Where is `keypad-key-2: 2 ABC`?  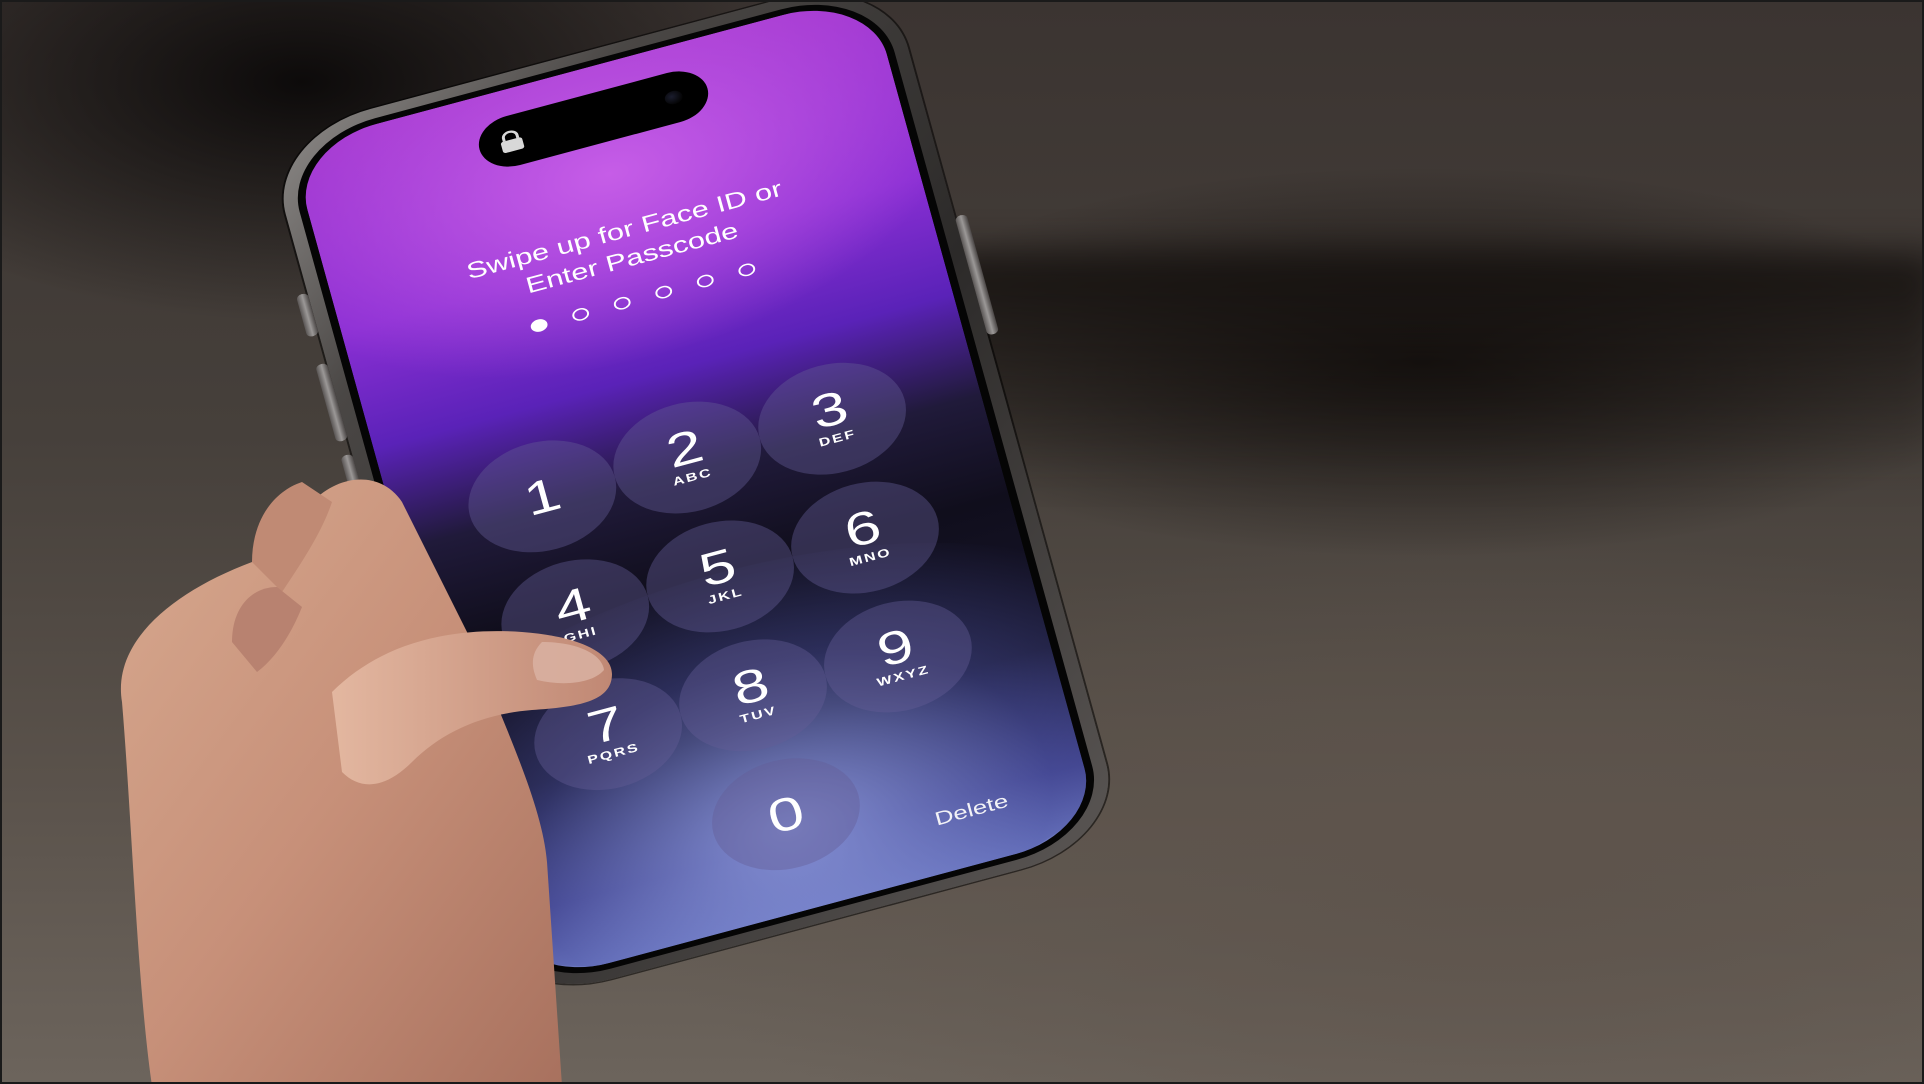 keypad-key-2: 2 ABC is located at coordinates (687, 457).